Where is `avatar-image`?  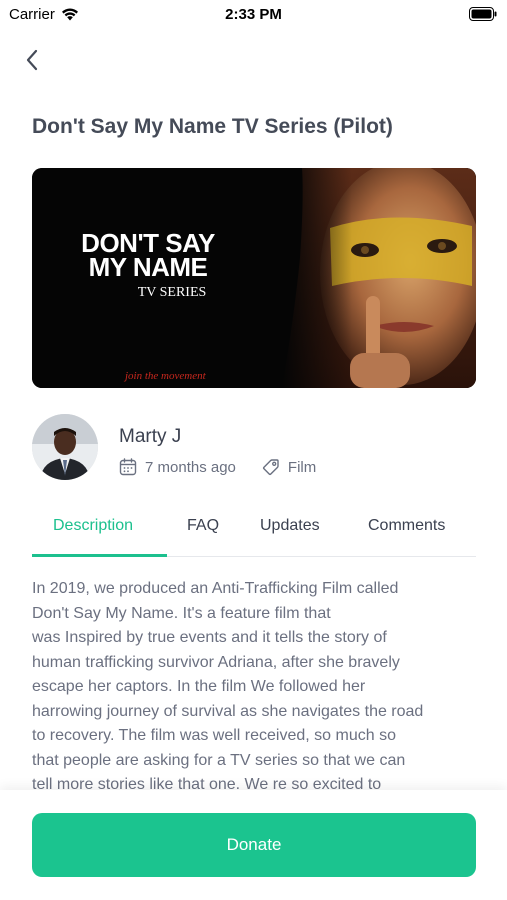
avatar-image is located at coordinates (65, 447).